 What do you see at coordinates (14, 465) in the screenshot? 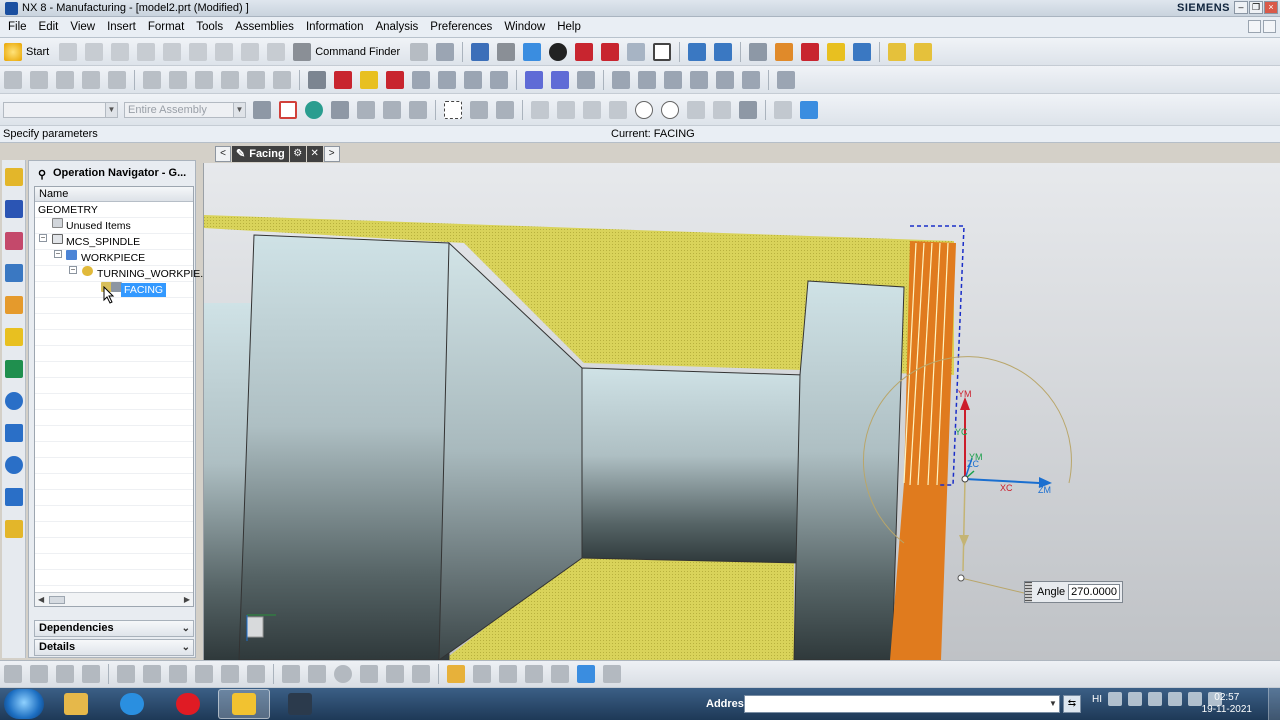
I see `clock-icon` at bounding box center [14, 465].